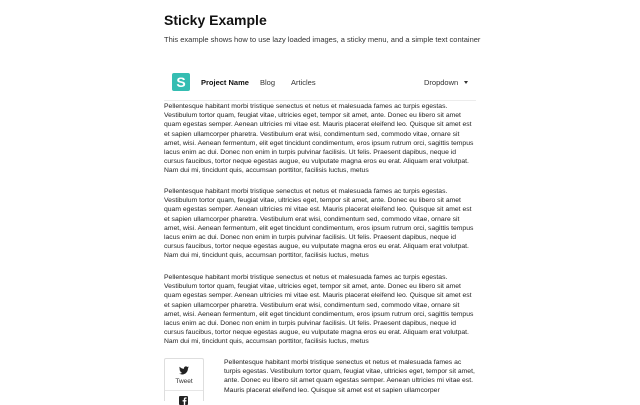 The image size is (640, 405). Describe the element at coordinates (215, 20) in the screenshot. I see `page-title: Sticky Example` at that location.